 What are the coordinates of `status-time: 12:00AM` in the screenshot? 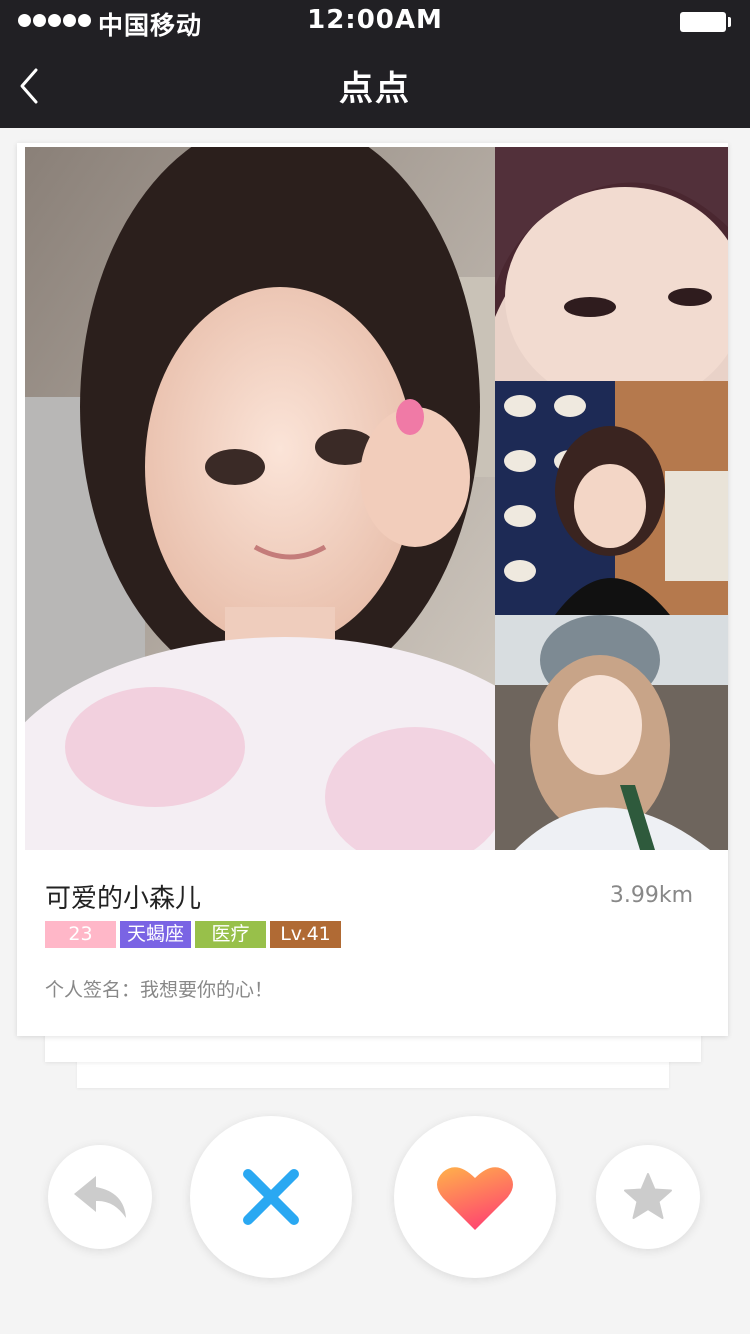 It's located at (375, 20).